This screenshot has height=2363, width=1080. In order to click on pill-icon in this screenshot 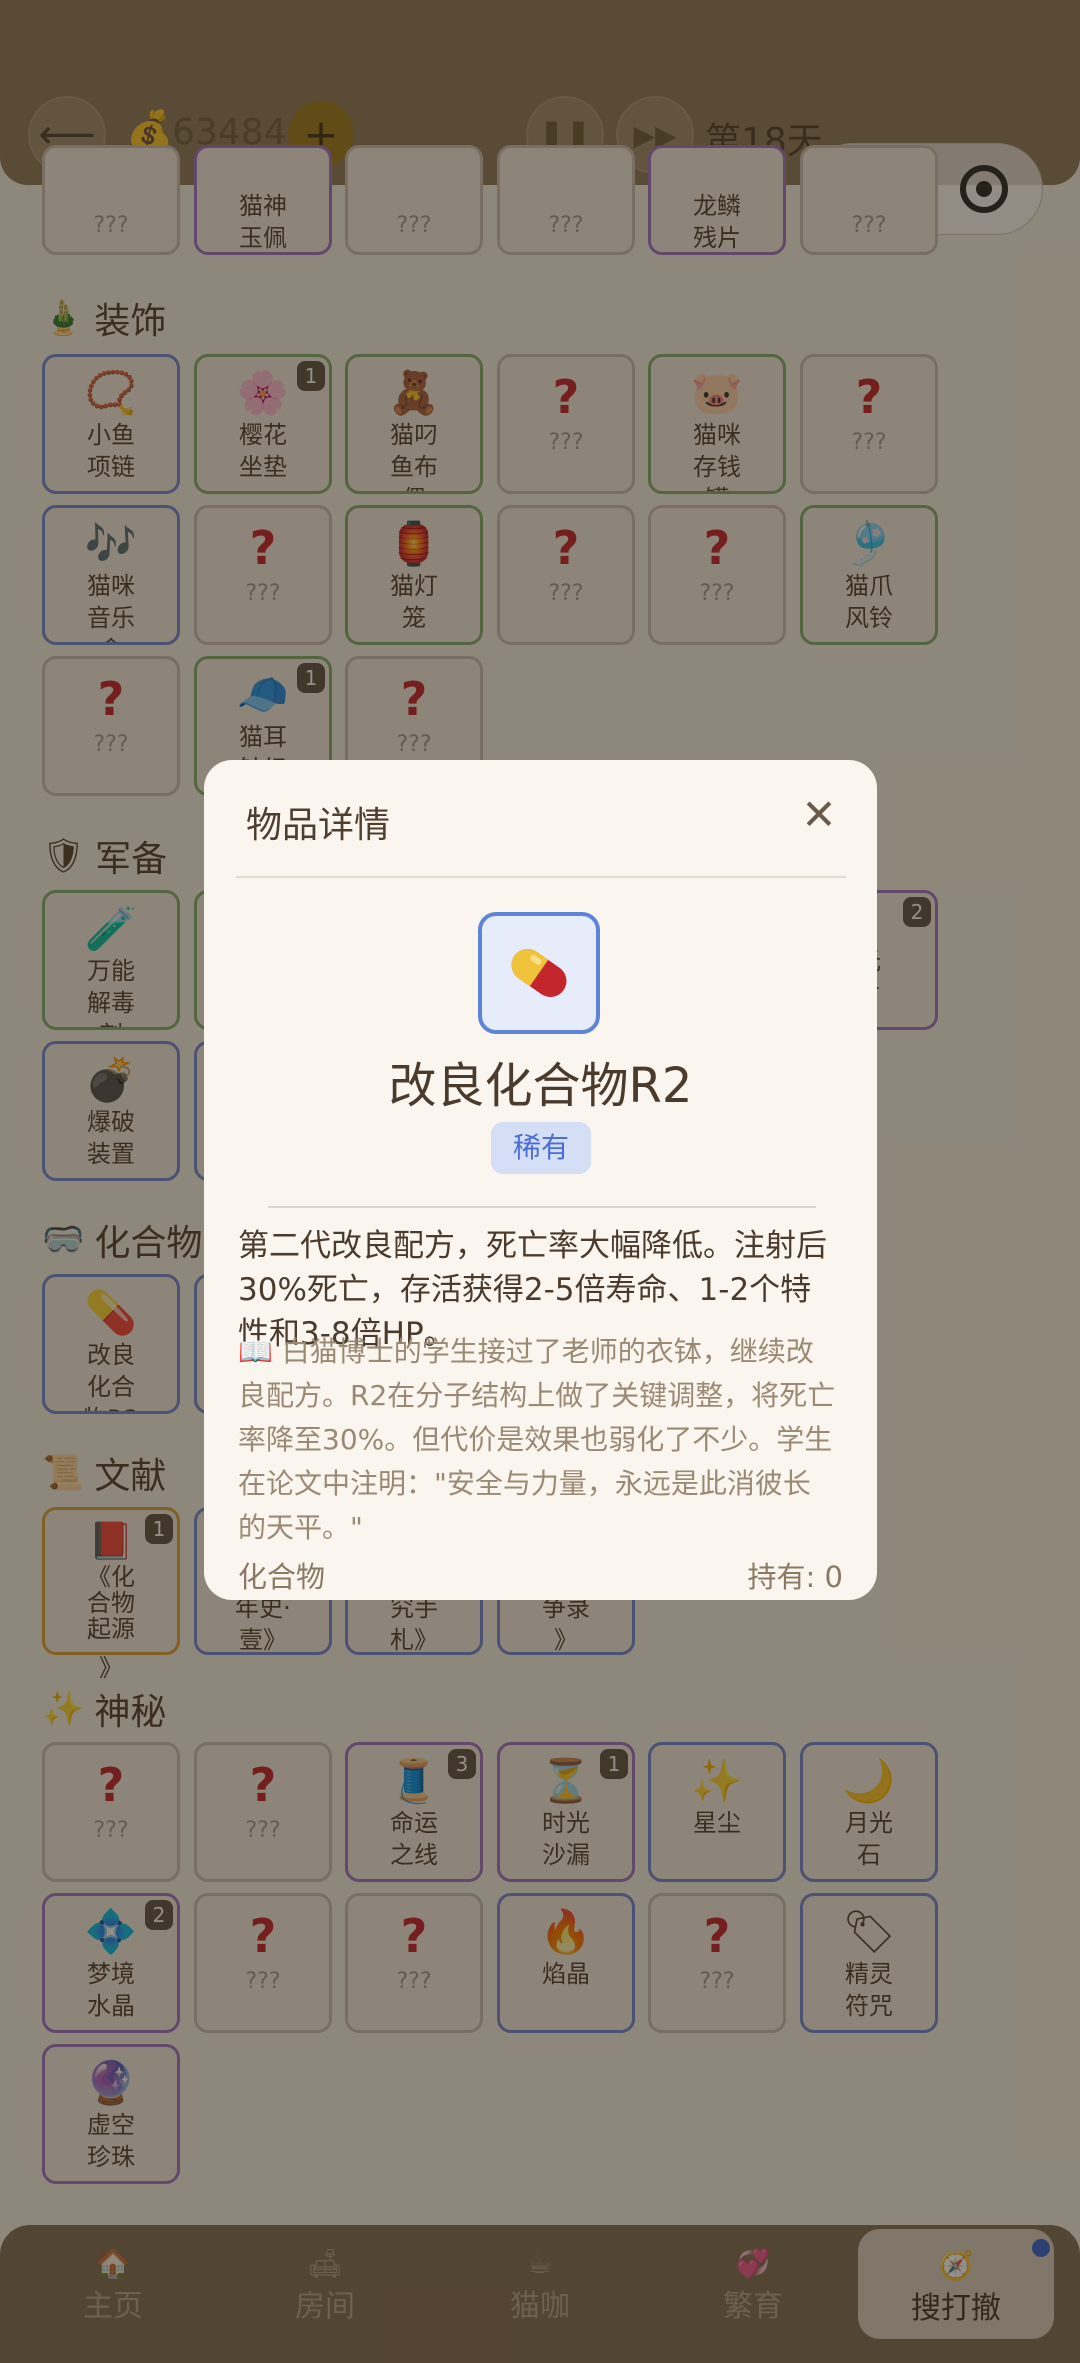, I will do `click(539, 973)`.